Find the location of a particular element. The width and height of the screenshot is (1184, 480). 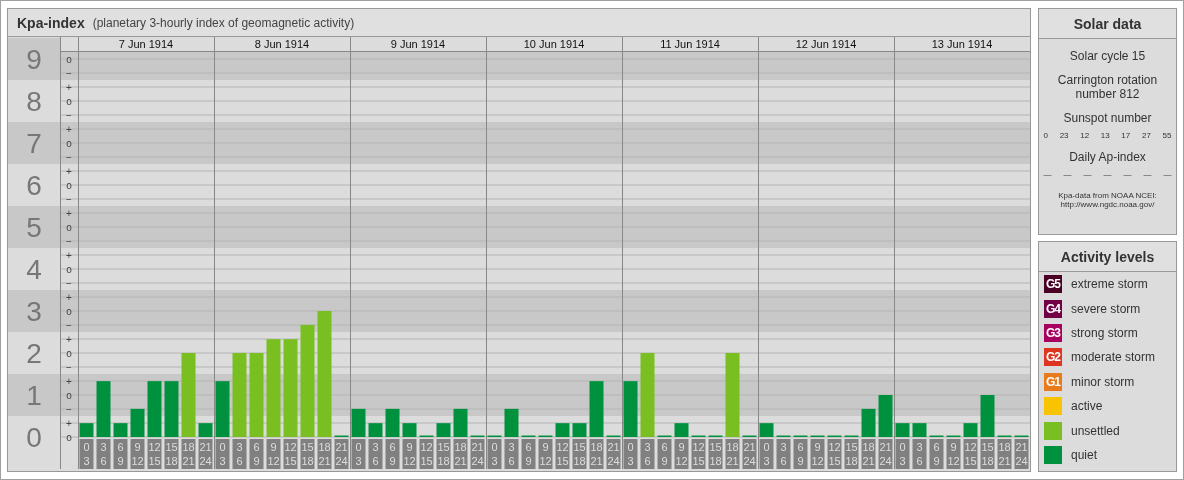

level-label: moderate storm is located at coordinates (1113, 357).